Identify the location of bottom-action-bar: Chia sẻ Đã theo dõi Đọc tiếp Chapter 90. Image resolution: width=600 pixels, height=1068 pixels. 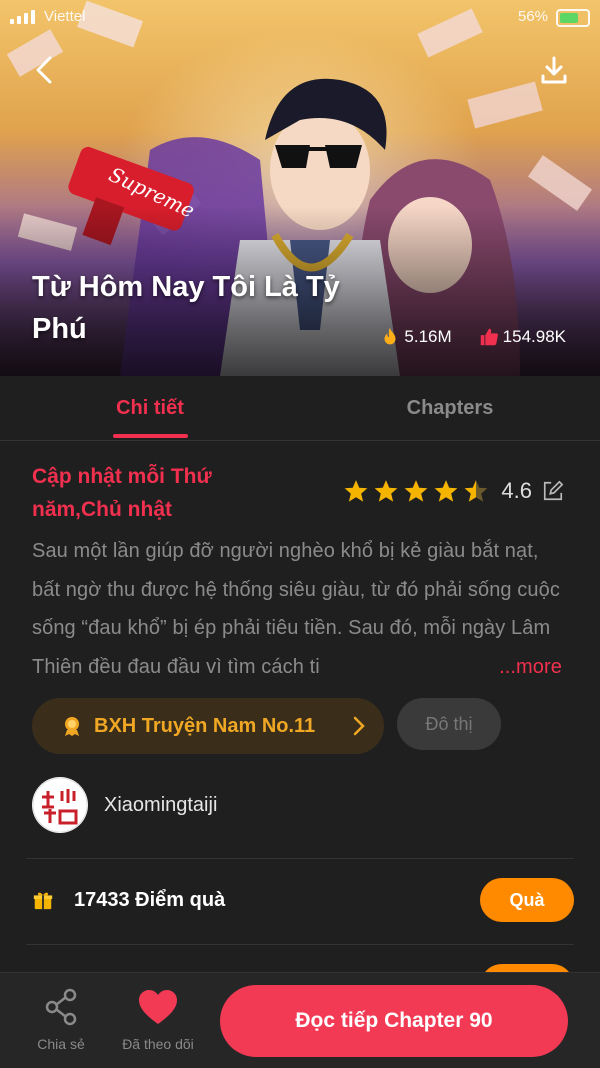
(300, 1020).